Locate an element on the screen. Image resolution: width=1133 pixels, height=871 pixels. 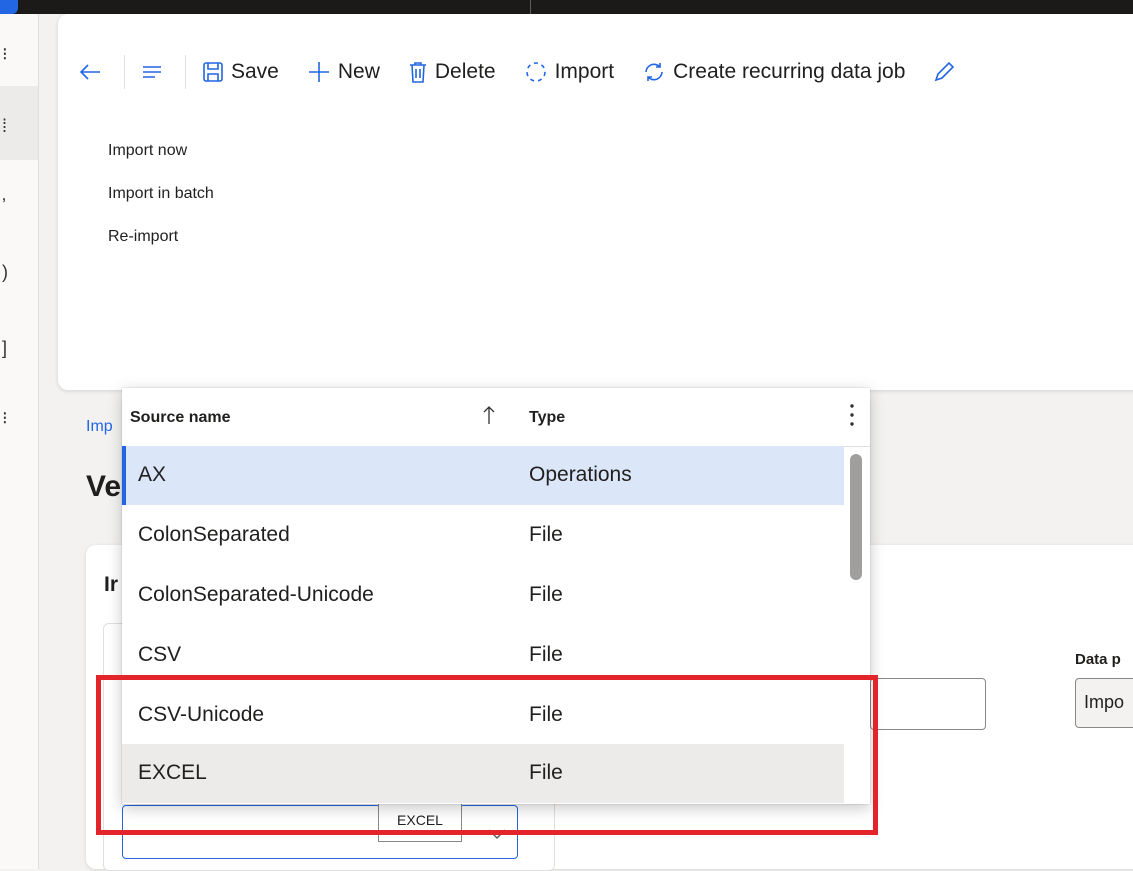
selected-row-indicator is located at coordinates (124, 475).